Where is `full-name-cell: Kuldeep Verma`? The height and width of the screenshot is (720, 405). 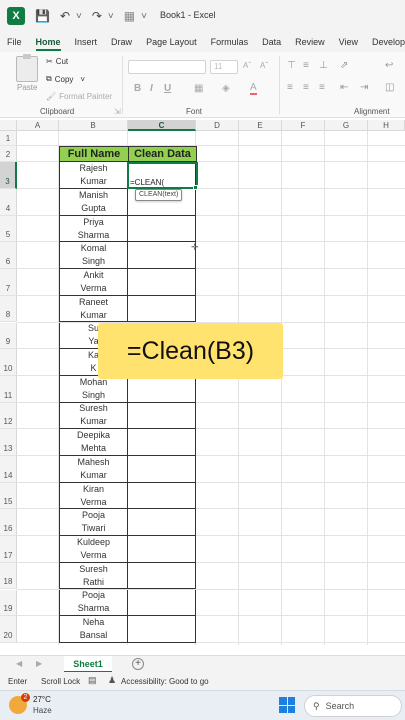
full-name-cell: Kuldeep Verma is located at coordinates (93, 549).